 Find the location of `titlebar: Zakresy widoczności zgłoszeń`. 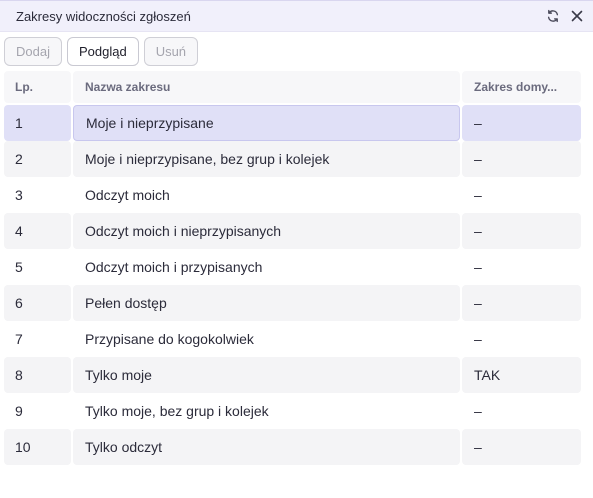

titlebar: Zakresy widoczności zgłoszeń is located at coordinates (296, 16).